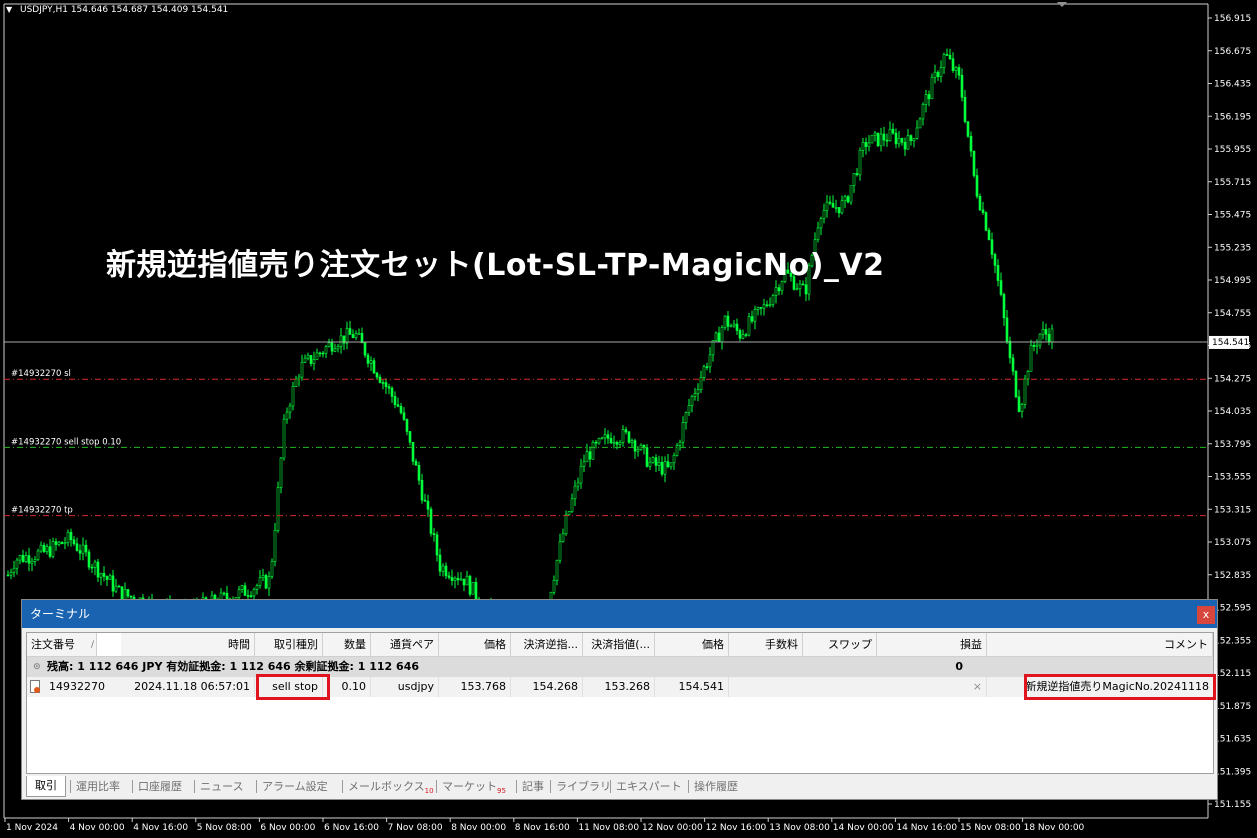  I want to click on balance-icon: ⊙, so click(37, 667).